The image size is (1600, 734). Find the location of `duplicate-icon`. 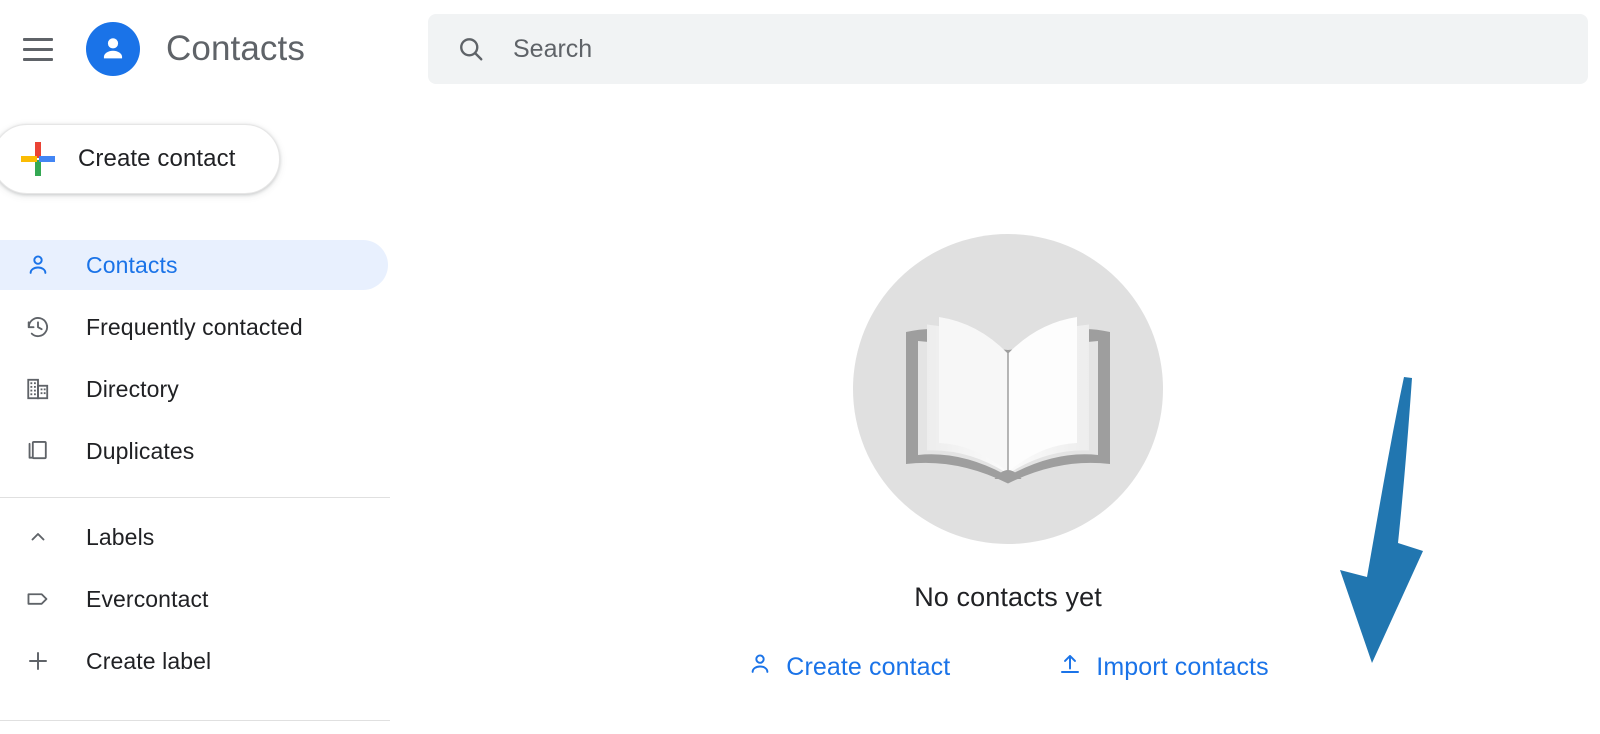

duplicate-icon is located at coordinates (38, 451).